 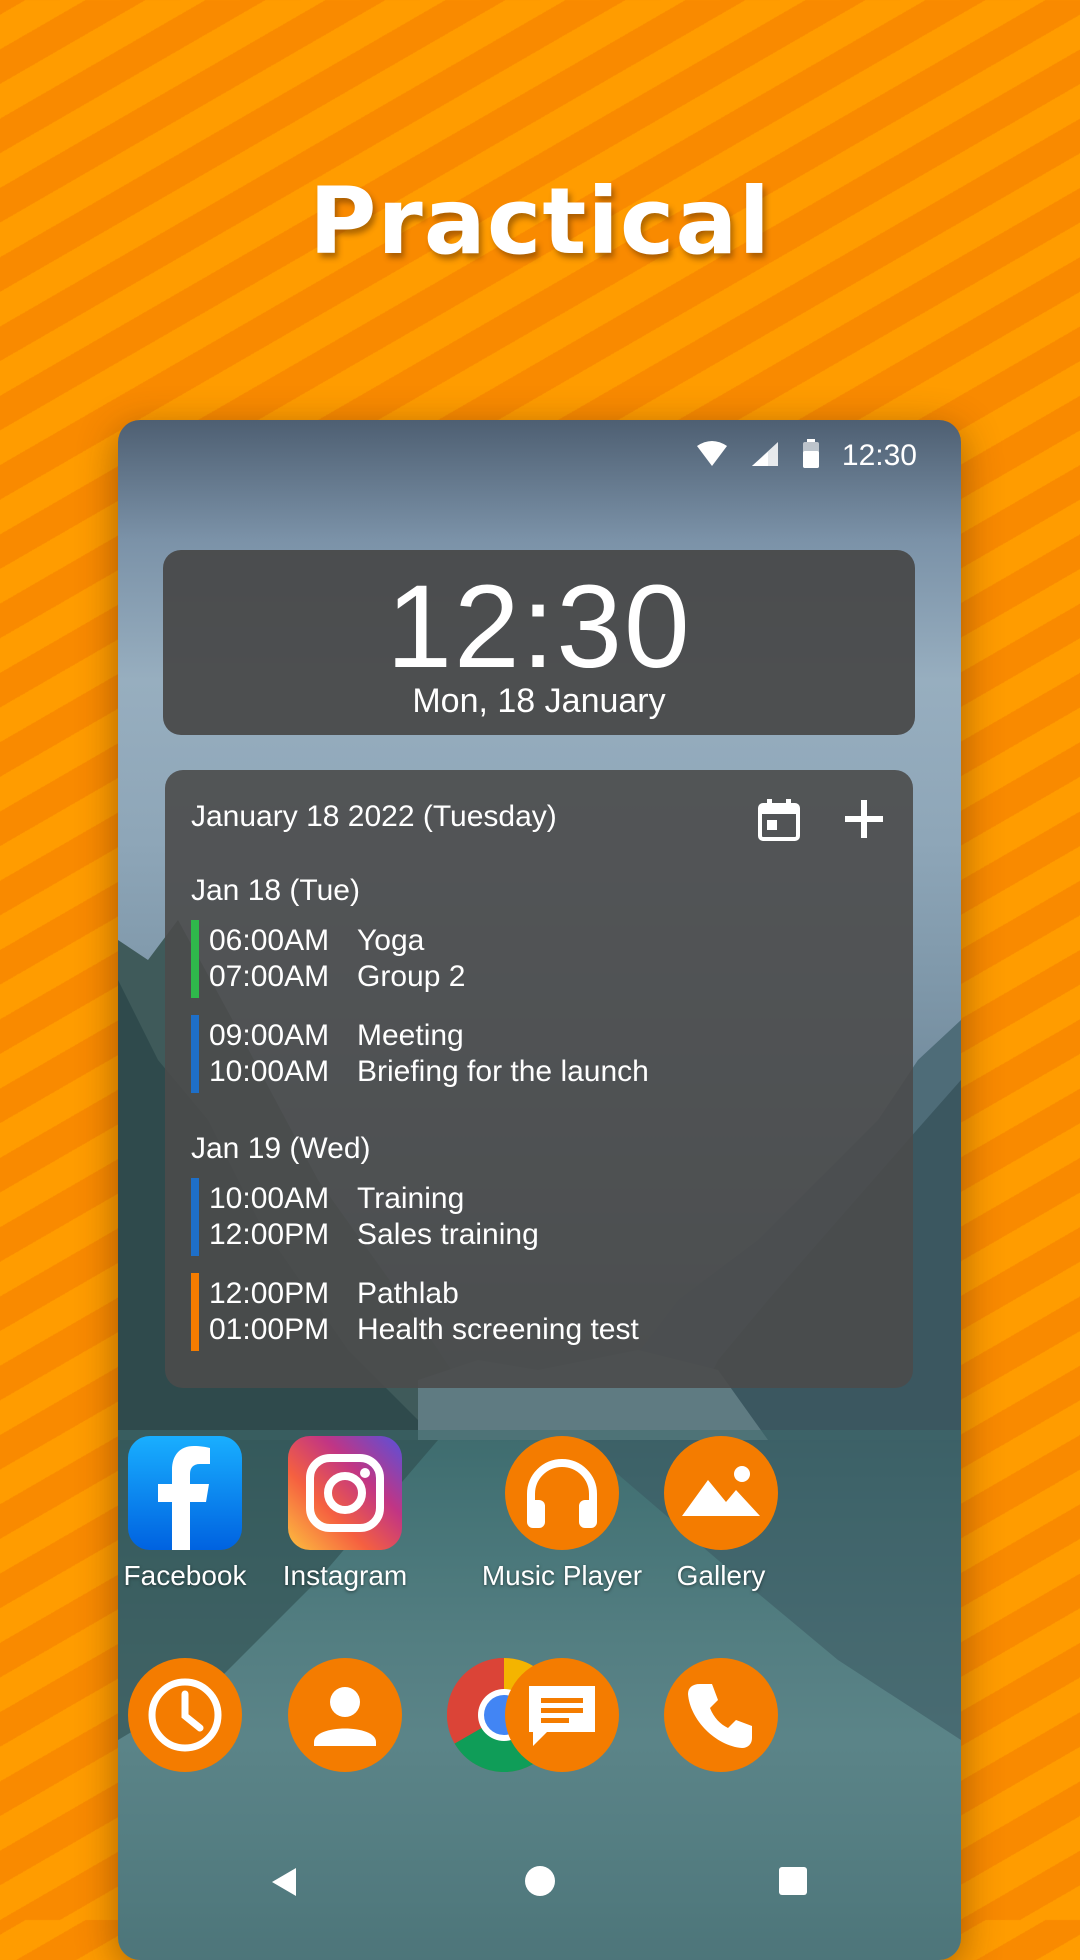 What do you see at coordinates (185, 1575) in the screenshot?
I see `app-label: Facebook` at bounding box center [185, 1575].